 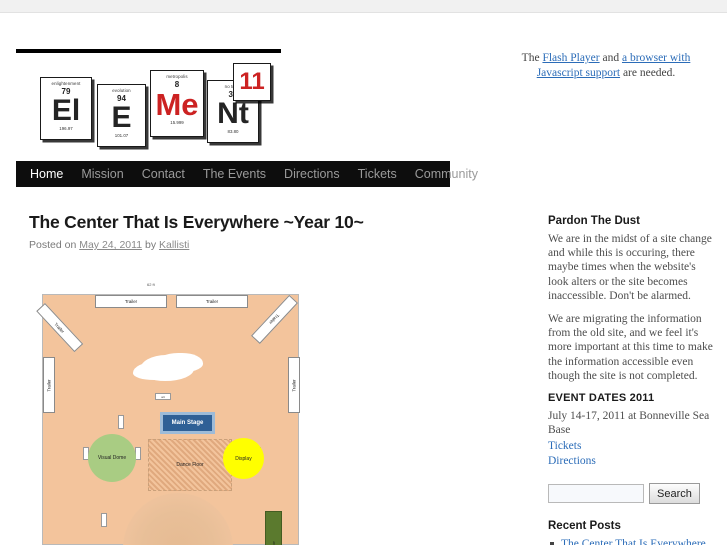 What do you see at coordinates (150, 245) in the screenshot?
I see `post-meta-by: by` at bounding box center [150, 245].